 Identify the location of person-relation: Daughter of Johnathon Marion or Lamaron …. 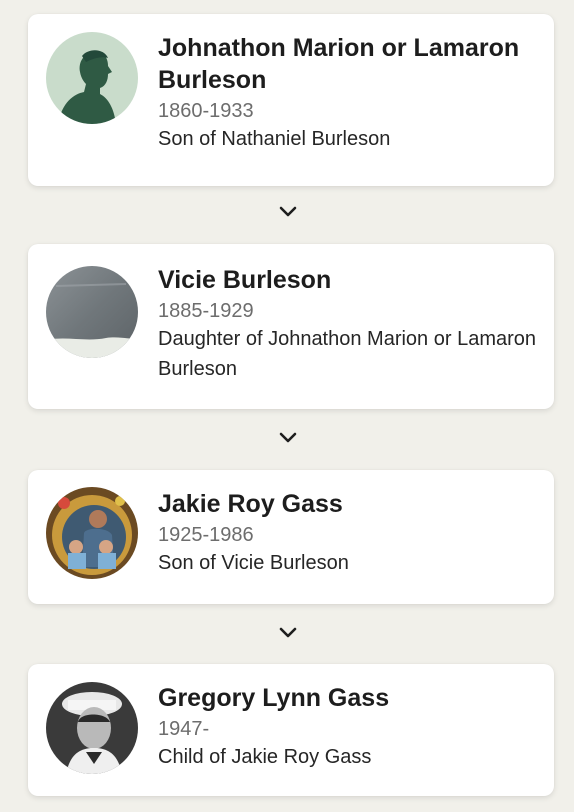
(347, 354).